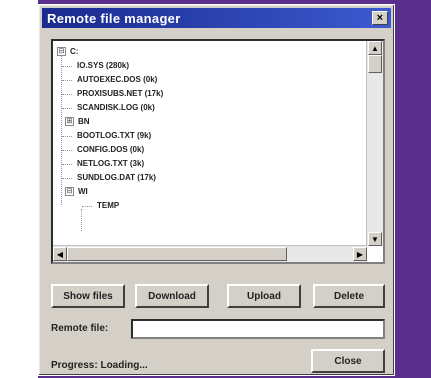  I want to click on tree-node-label: WI, so click(83, 191).